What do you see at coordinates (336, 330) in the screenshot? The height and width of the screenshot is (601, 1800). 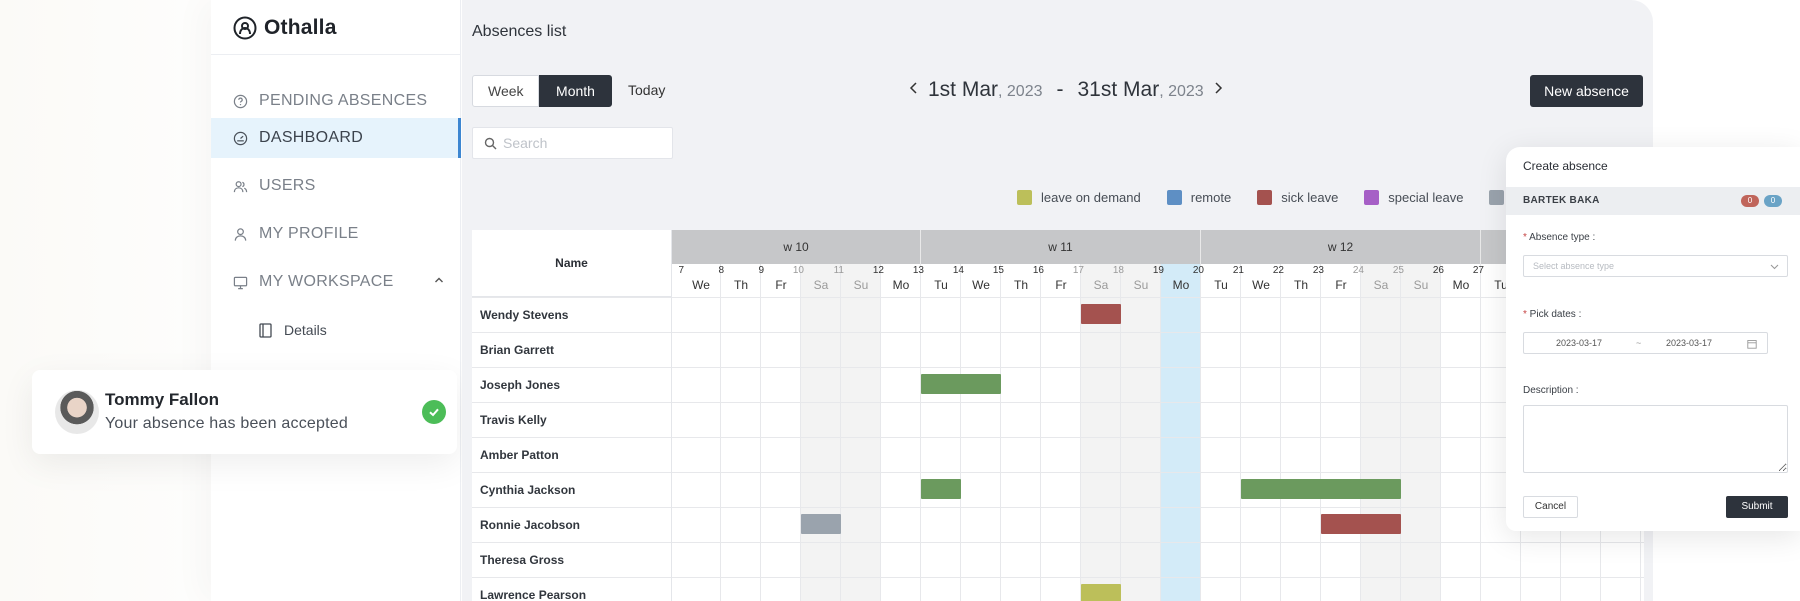 I see `sidebar-subitem-details: Details` at bounding box center [336, 330].